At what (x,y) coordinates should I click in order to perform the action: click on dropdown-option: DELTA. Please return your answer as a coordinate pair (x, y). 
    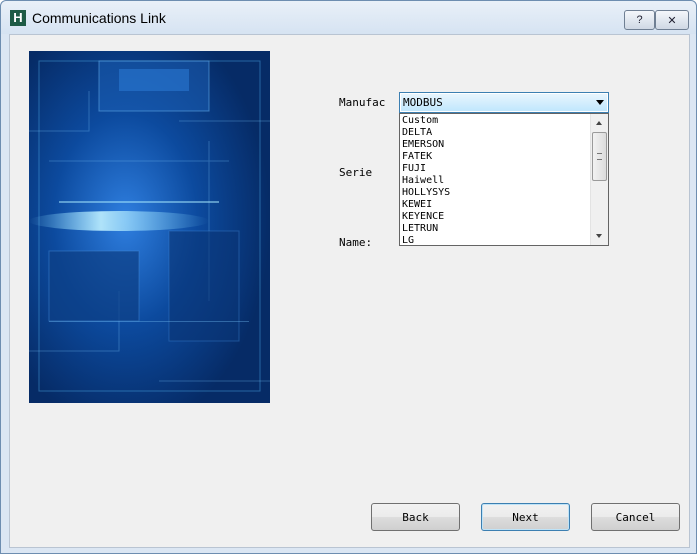
    Looking at the image, I should click on (497, 133).